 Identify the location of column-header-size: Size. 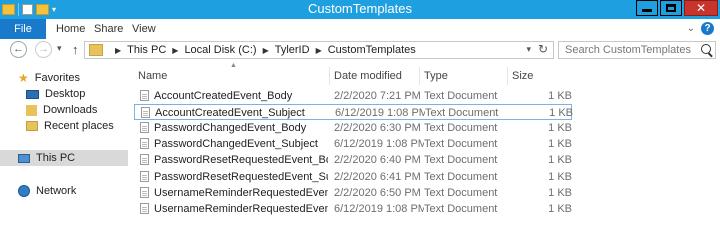
(539, 76).